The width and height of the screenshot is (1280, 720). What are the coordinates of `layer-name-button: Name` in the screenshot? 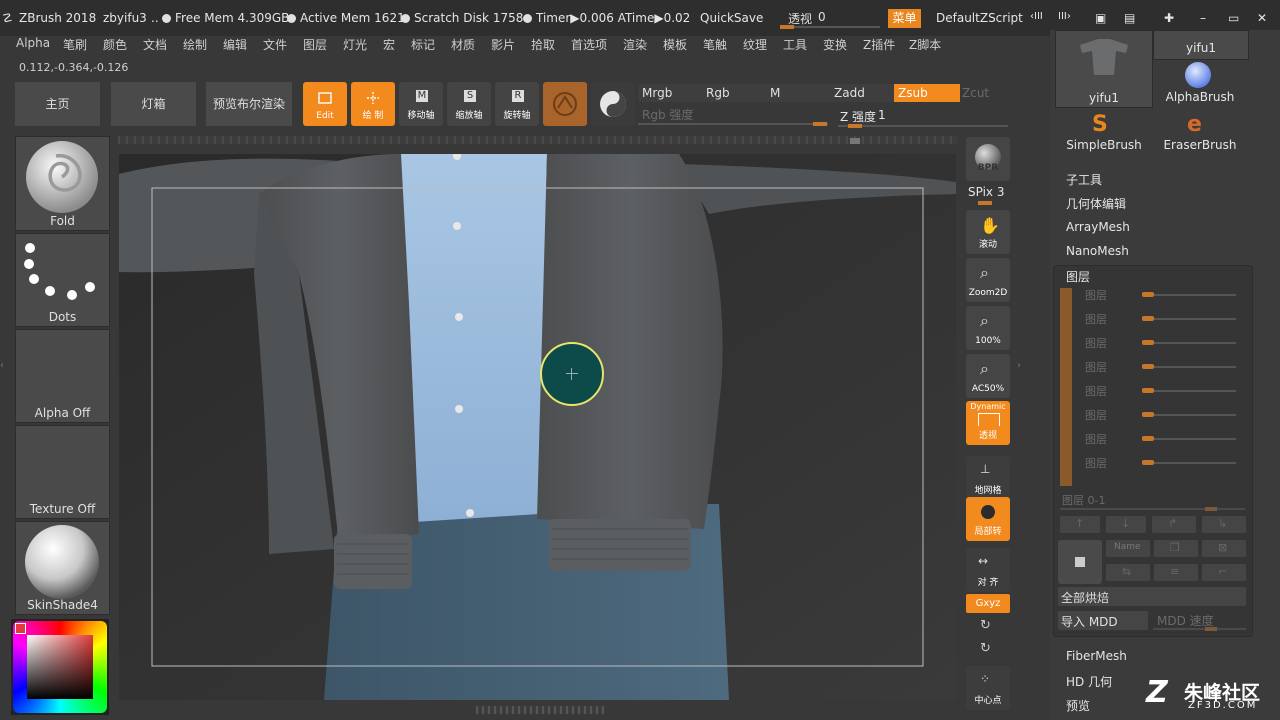 It's located at (1128, 548).